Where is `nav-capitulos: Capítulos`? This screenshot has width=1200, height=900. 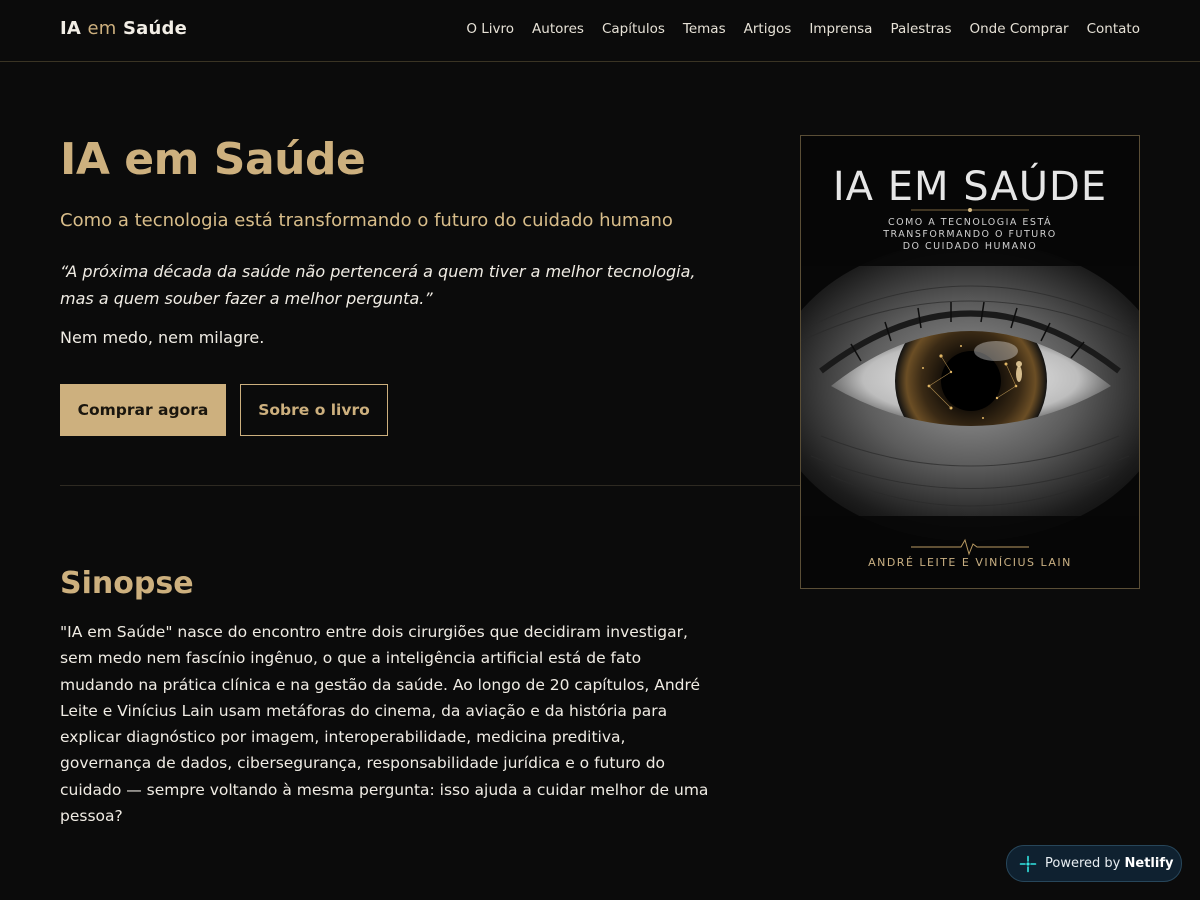 nav-capitulos: Capítulos is located at coordinates (633, 29).